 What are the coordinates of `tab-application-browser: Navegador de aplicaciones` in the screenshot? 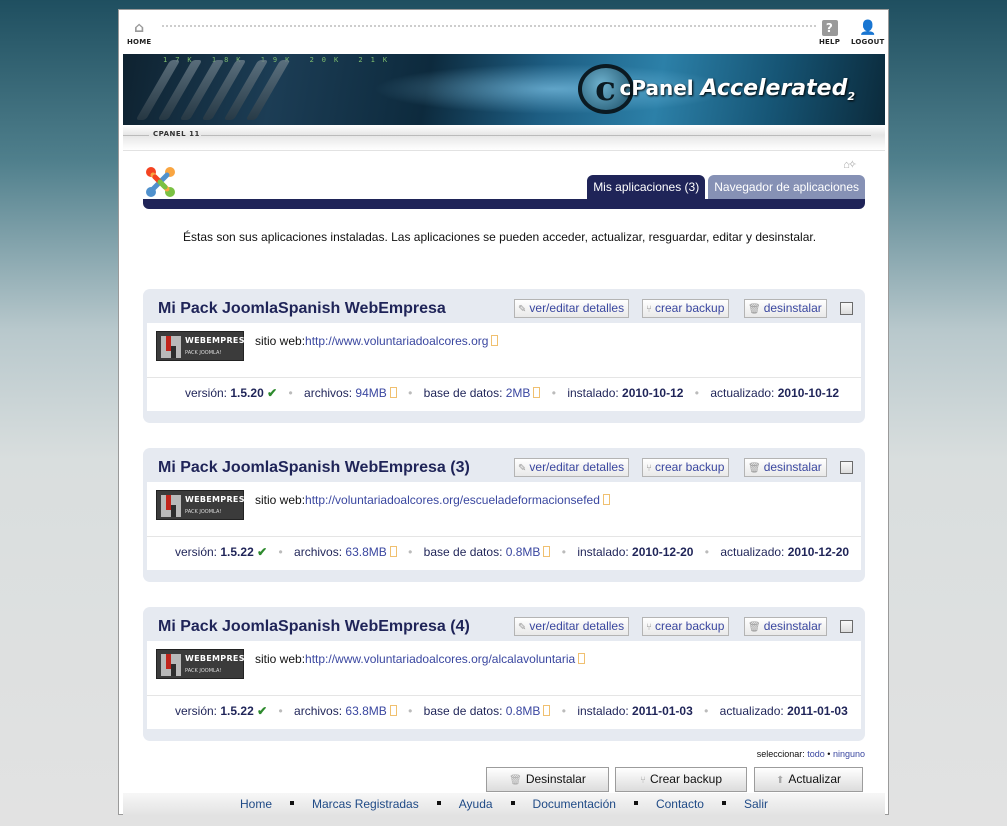 It's located at (786, 187).